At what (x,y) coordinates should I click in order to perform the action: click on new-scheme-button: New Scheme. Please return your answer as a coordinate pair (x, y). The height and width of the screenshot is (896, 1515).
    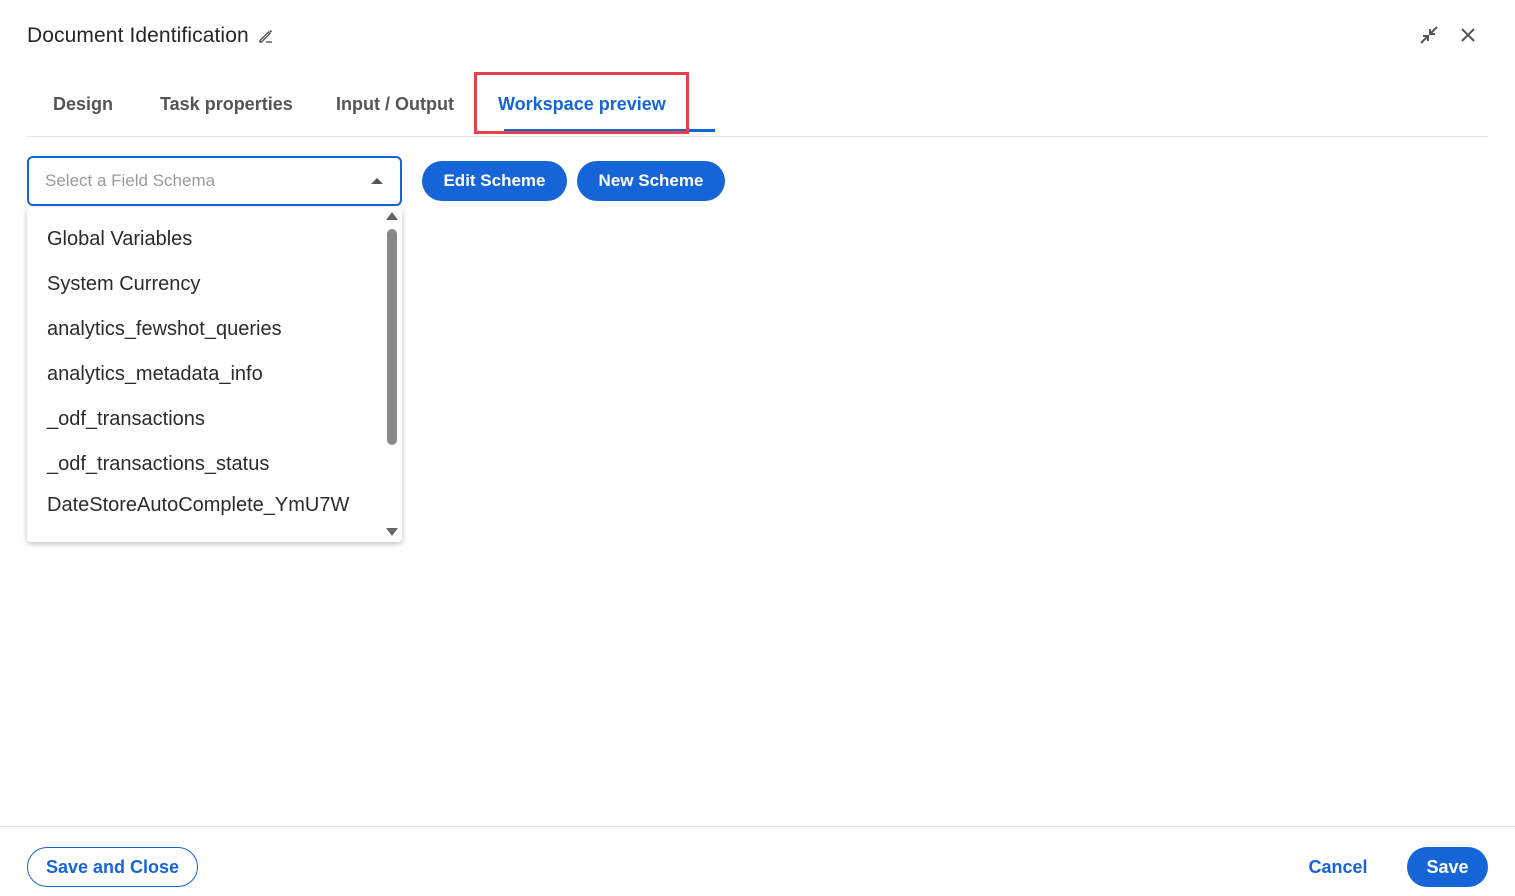
    Looking at the image, I should click on (651, 181).